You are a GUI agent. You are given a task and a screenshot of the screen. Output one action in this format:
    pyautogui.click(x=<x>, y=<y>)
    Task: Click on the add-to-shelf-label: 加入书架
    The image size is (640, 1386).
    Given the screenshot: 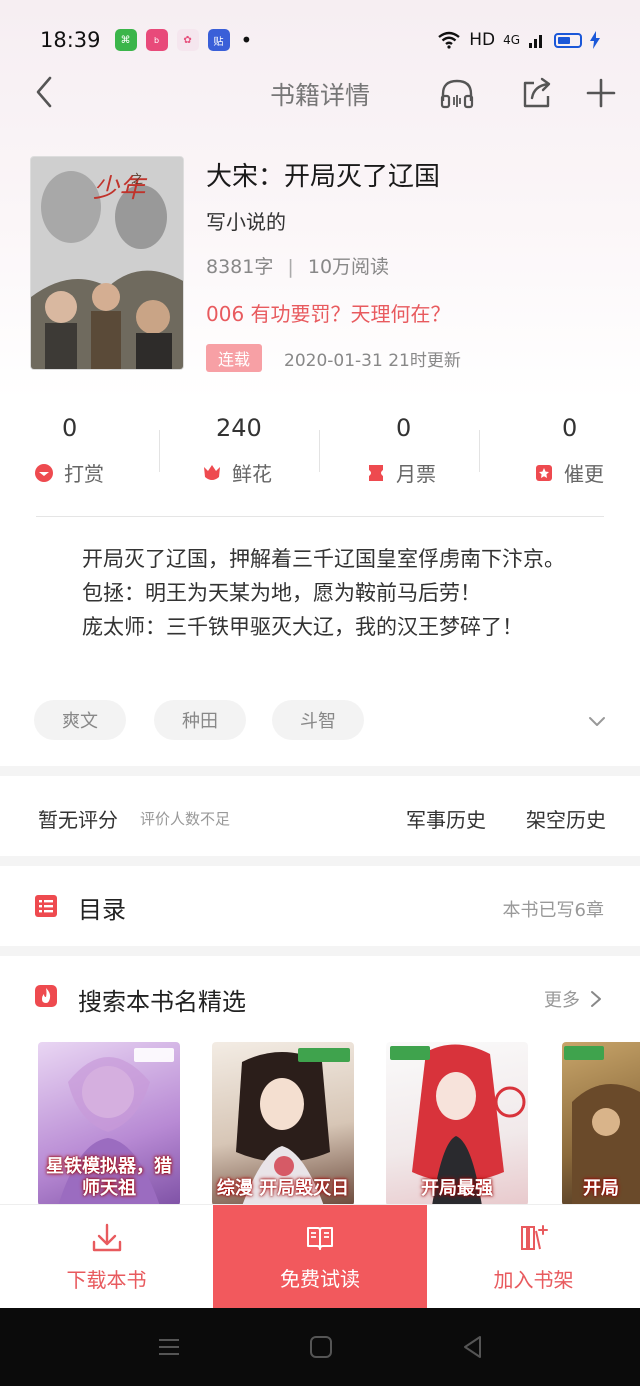 What is the action you would take?
    pyautogui.click(x=533, y=1279)
    